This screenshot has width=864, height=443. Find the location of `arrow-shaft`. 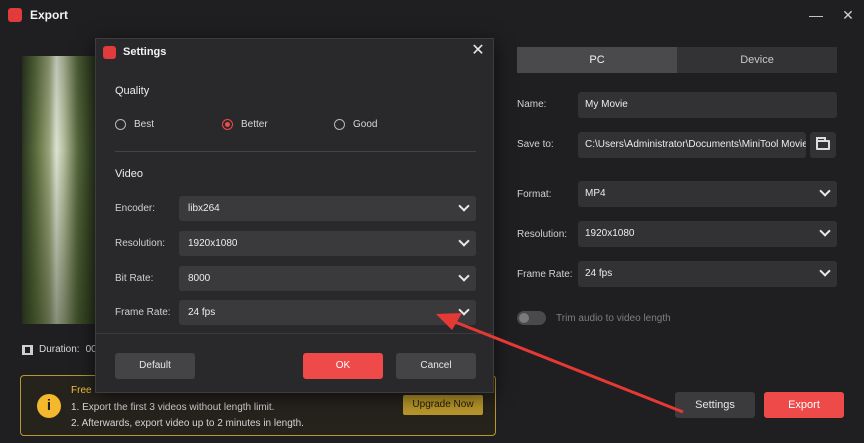

arrow-shaft is located at coordinates (566, 366).